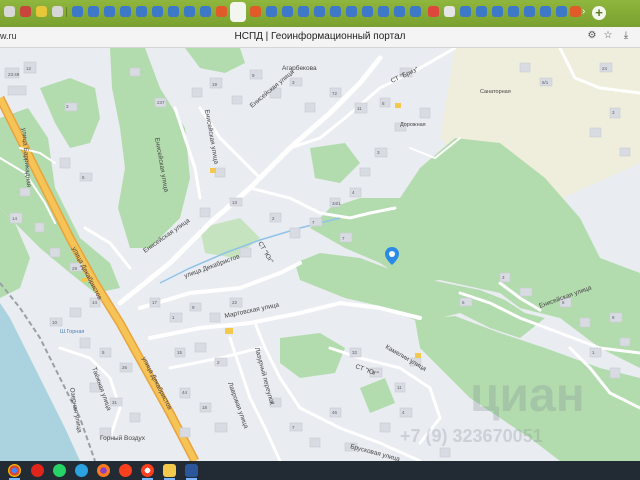 This screenshot has width=640, height=480. Describe the element at coordinates (72, 332) in the screenshot. I see `place-label-shakhe: Ш.Горная` at that location.